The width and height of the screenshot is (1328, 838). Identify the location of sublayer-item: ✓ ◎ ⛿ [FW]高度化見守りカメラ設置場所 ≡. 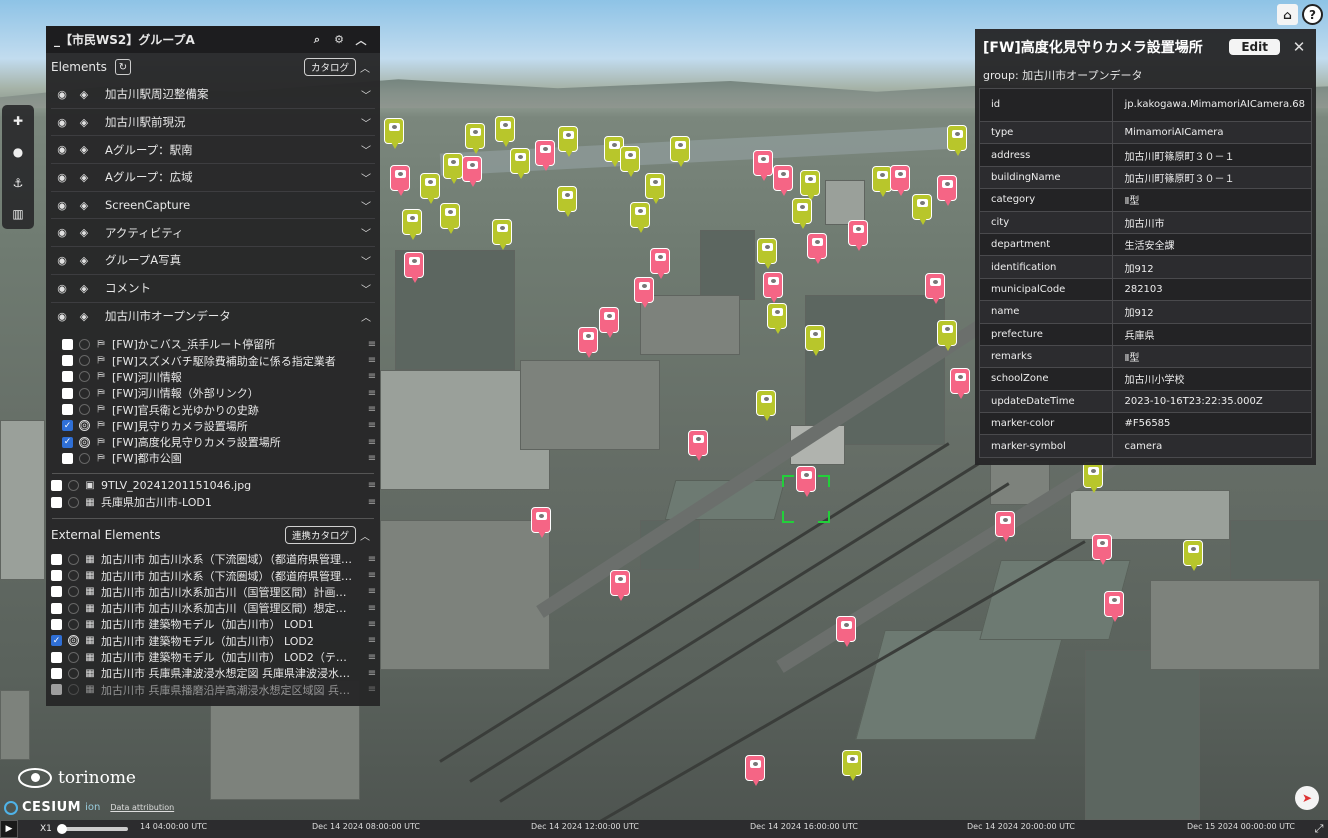
(221, 442).